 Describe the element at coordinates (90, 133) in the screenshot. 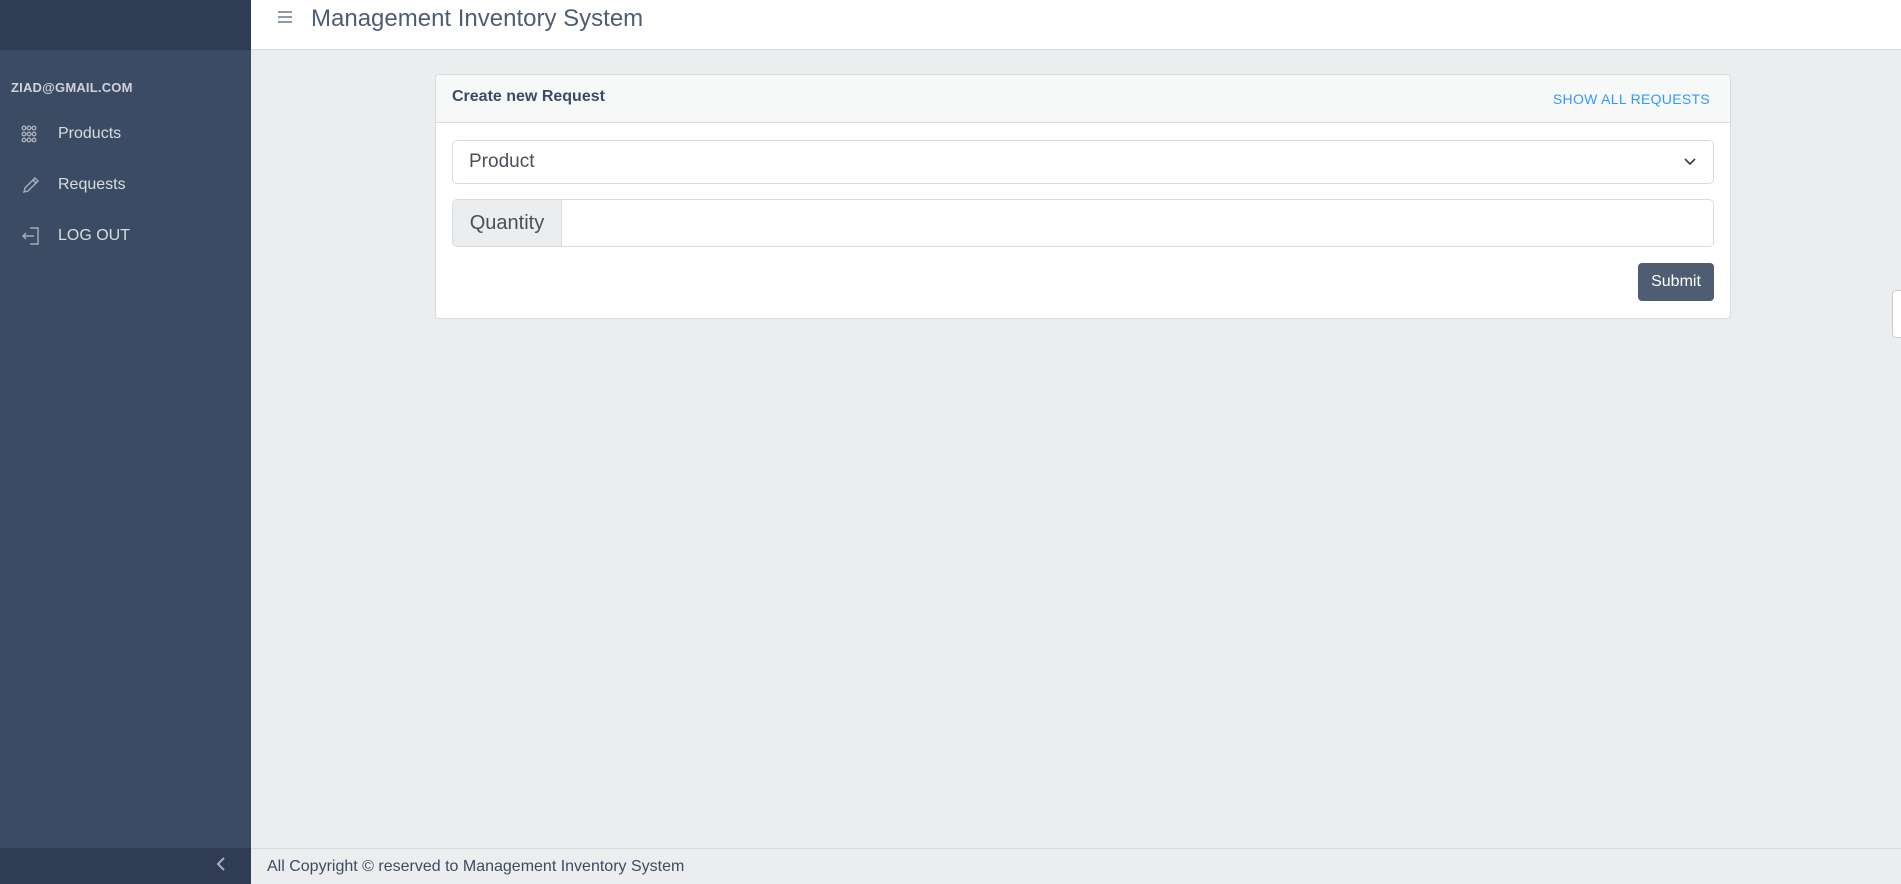

I see `sidebar-item-label: Products` at that location.